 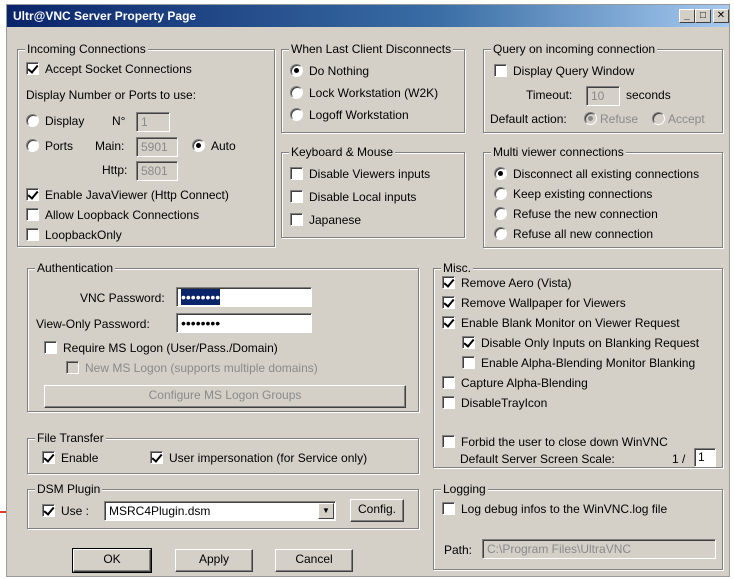 What do you see at coordinates (537, 459) in the screenshot?
I see `default-scale-label: Default Server Screen Scale:` at bounding box center [537, 459].